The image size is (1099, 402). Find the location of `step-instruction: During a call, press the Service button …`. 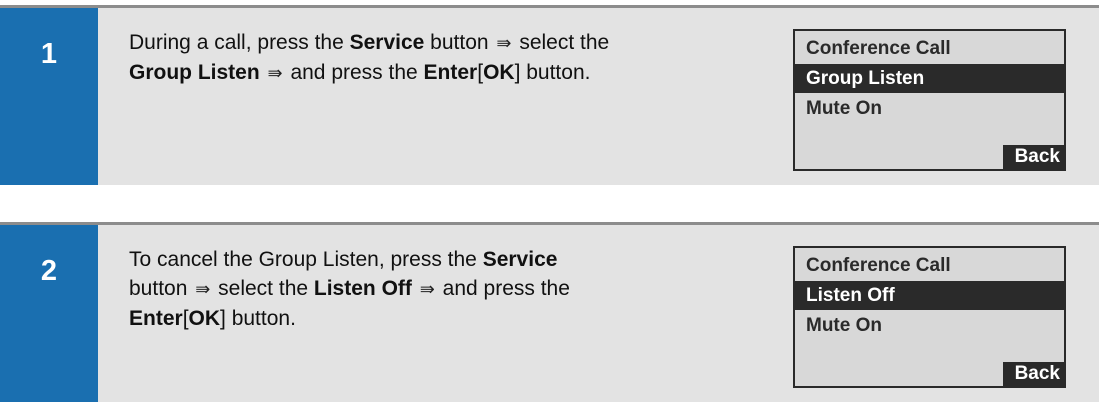

step-instruction: During a call, press the Service button … is located at coordinates (449, 58).